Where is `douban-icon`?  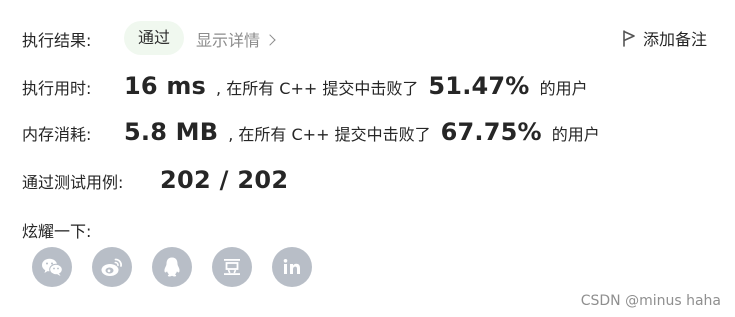 douban-icon is located at coordinates (232, 267).